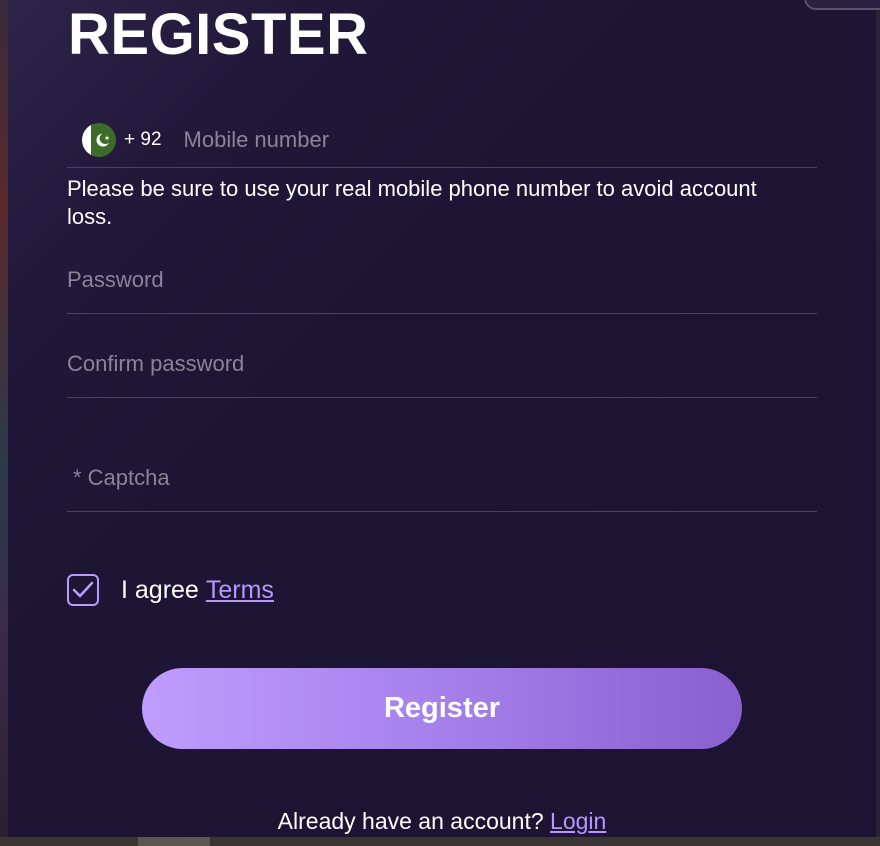 This screenshot has width=880, height=846. Describe the element at coordinates (442, 280) in the screenshot. I see `password-input` at that location.